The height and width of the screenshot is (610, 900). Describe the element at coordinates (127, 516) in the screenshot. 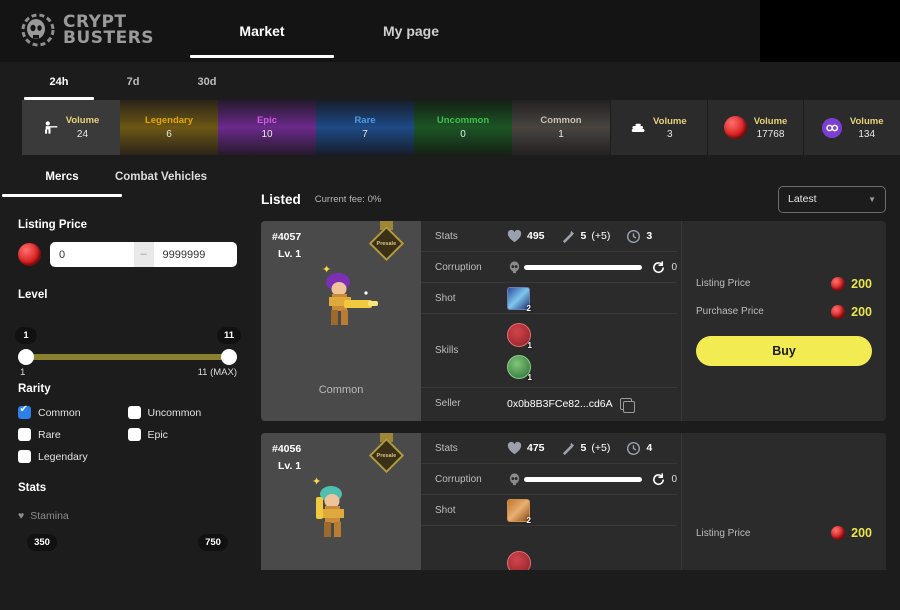

I see `stamina-stat-row: ♥ Stamina` at that location.